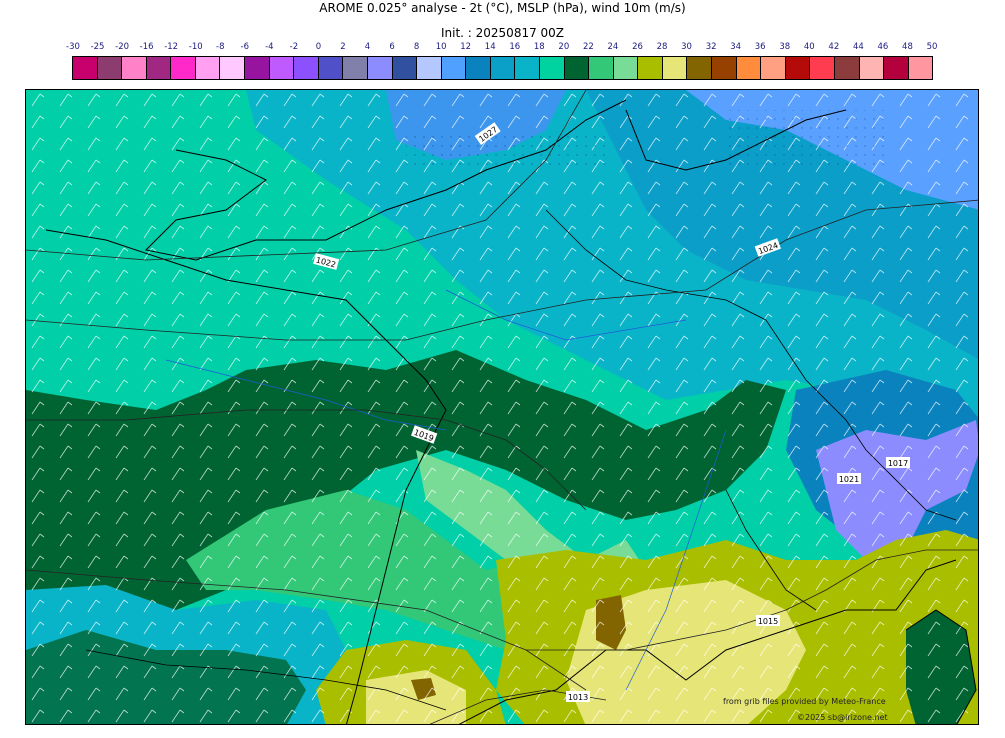 The height and width of the screenshot is (738, 1005). I want to click on isobar-label-text: 1013, so click(578, 697).